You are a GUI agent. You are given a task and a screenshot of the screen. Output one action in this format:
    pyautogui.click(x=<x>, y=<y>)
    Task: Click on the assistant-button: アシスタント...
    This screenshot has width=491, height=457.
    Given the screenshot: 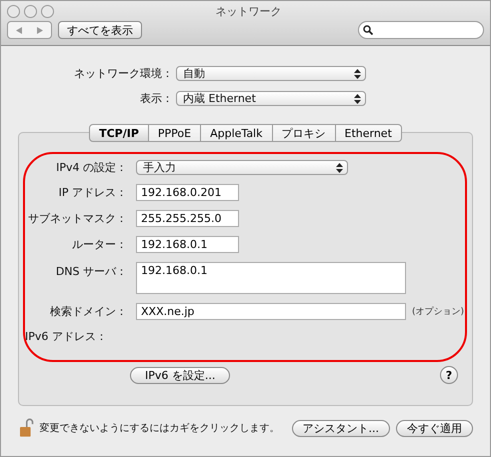 What is the action you would take?
    pyautogui.click(x=341, y=428)
    